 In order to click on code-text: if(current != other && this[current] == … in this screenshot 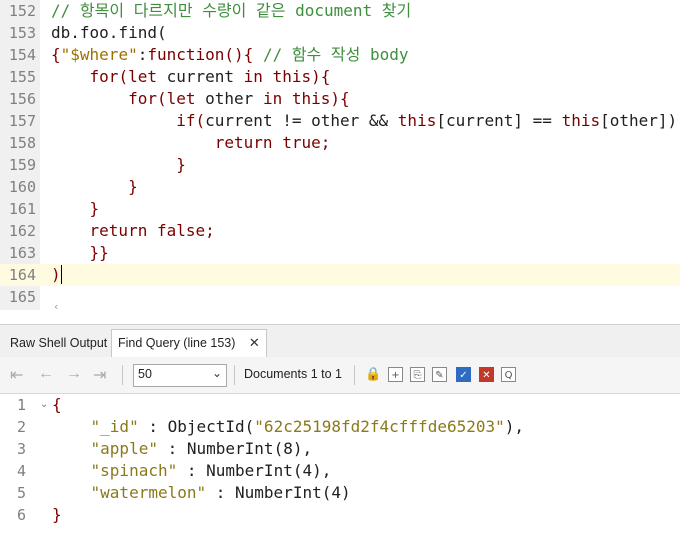, I will do `click(364, 120)`.